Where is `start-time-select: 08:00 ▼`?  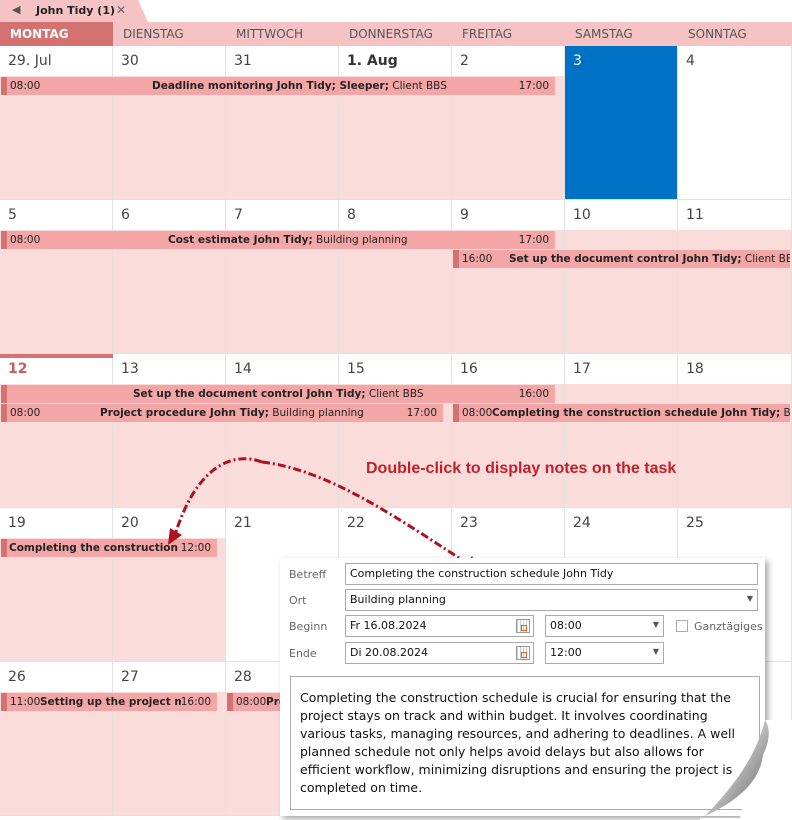
start-time-select: 08:00 ▼ is located at coordinates (604, 626).